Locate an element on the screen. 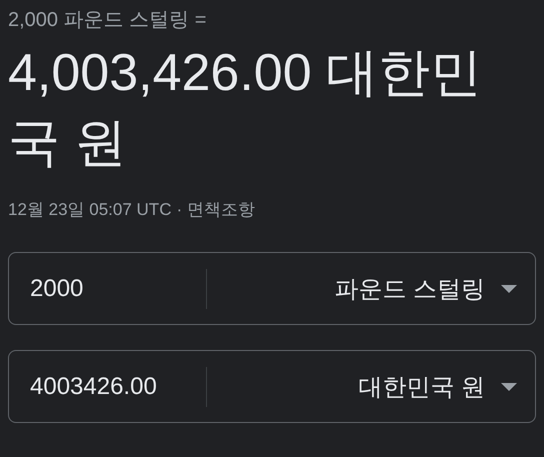 This screenshot has width=544, height=457. currency-select: 파운드 스털링 is located at coordinates (371, 288).